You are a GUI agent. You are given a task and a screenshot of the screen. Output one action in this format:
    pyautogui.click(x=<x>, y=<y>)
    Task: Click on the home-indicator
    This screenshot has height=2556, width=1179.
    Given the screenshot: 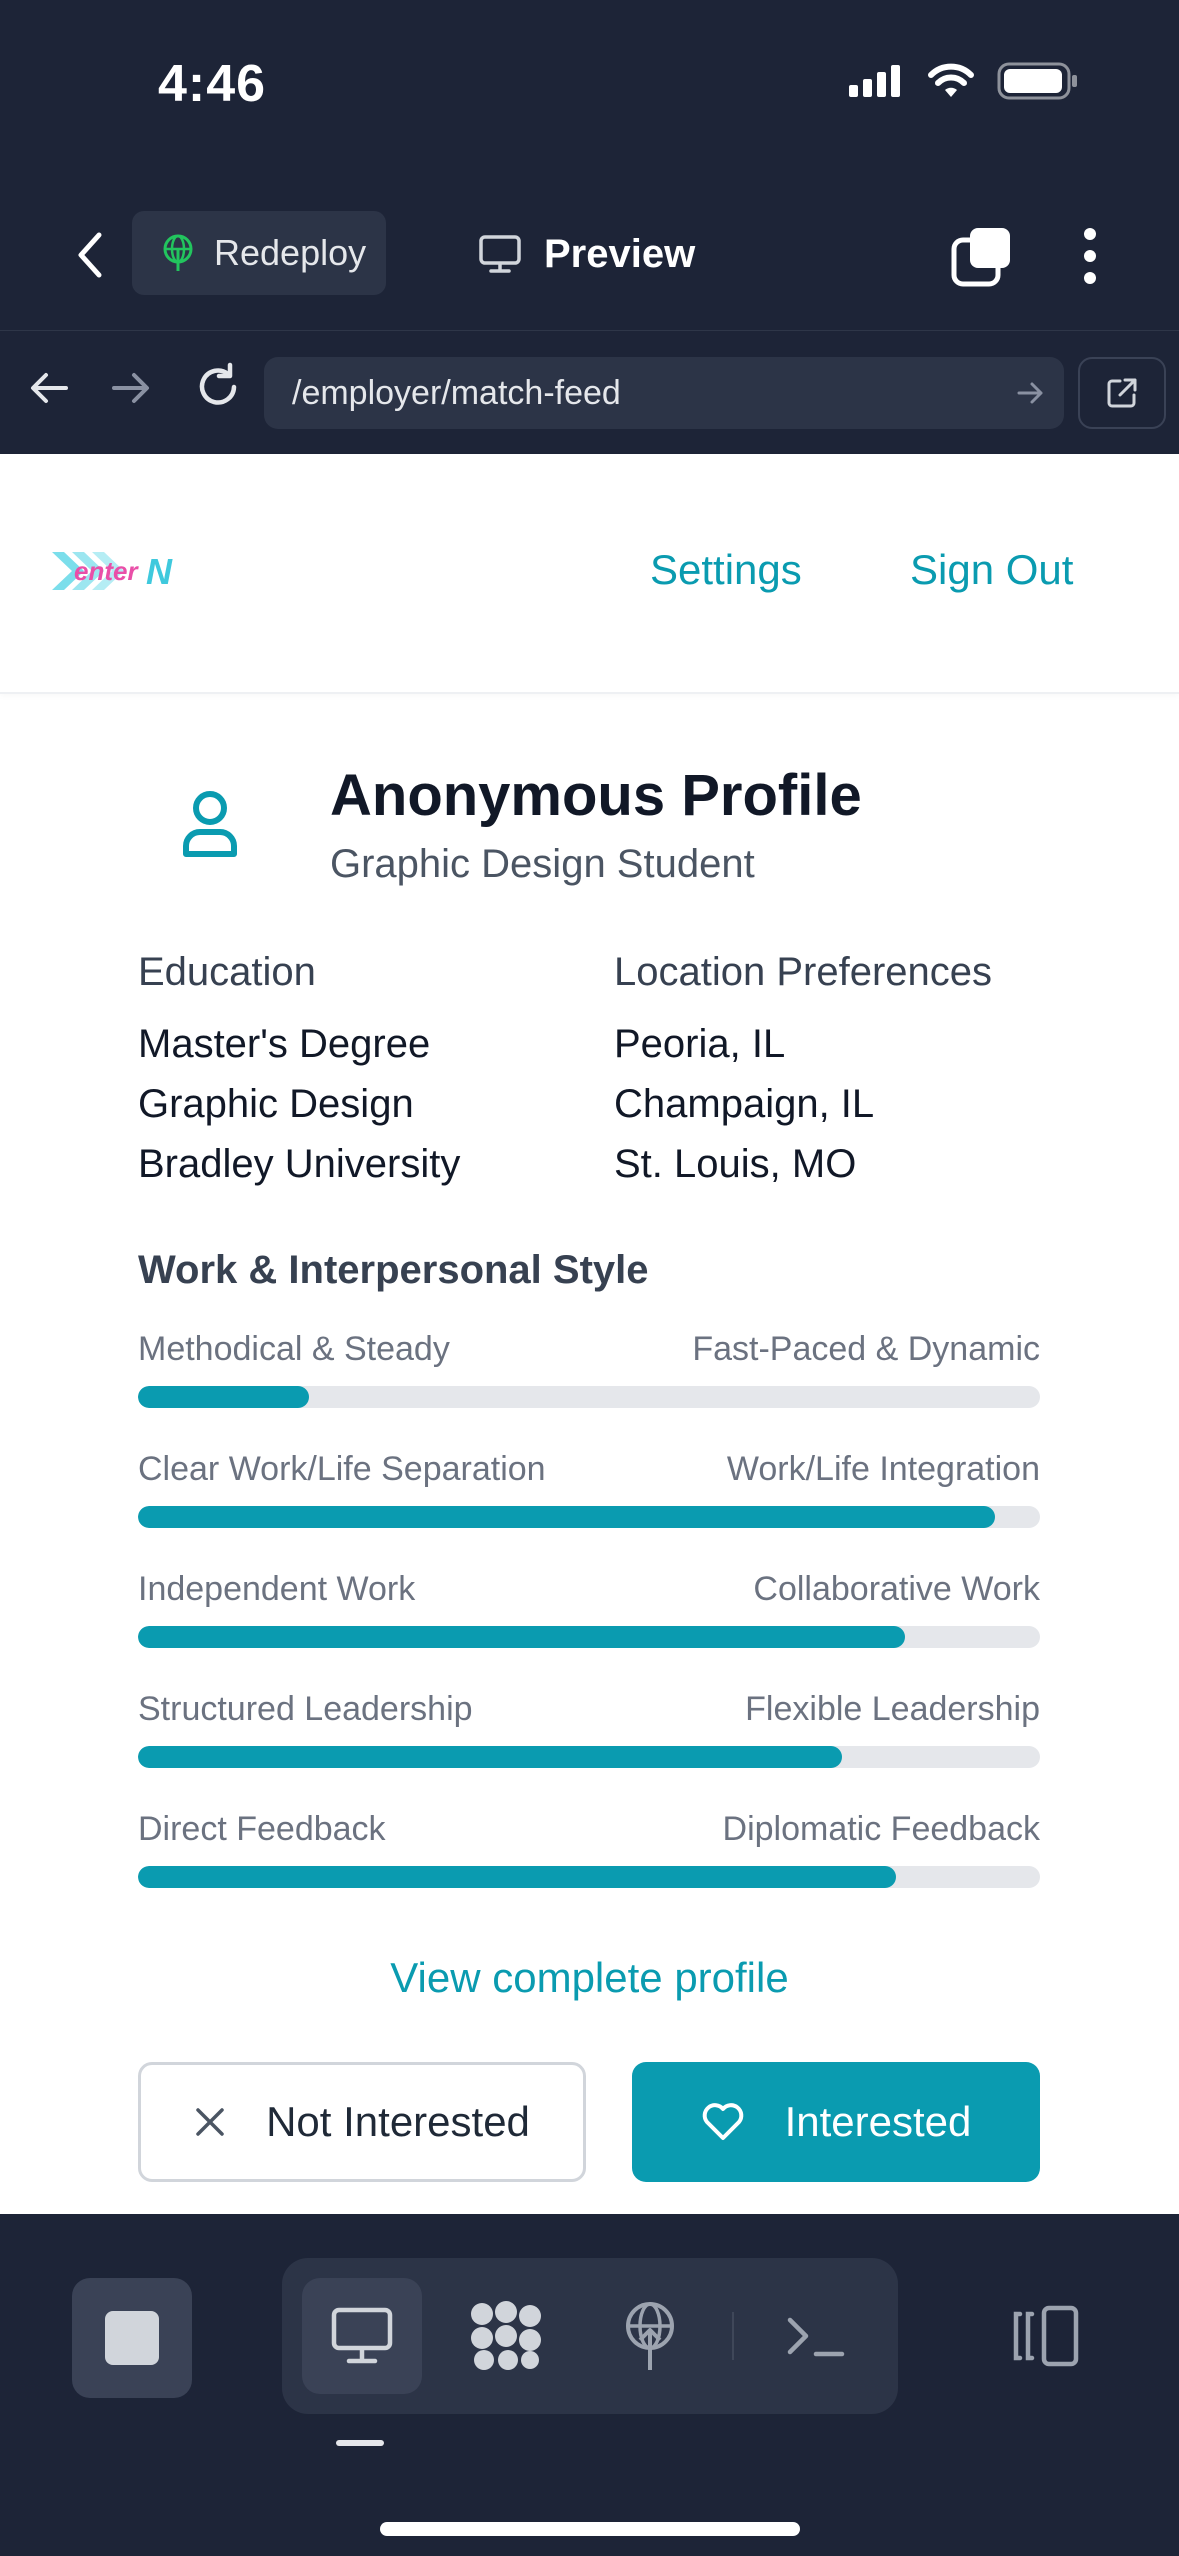 What is the action you would take?
    pyautogui.click(x=590, y=2529)
    